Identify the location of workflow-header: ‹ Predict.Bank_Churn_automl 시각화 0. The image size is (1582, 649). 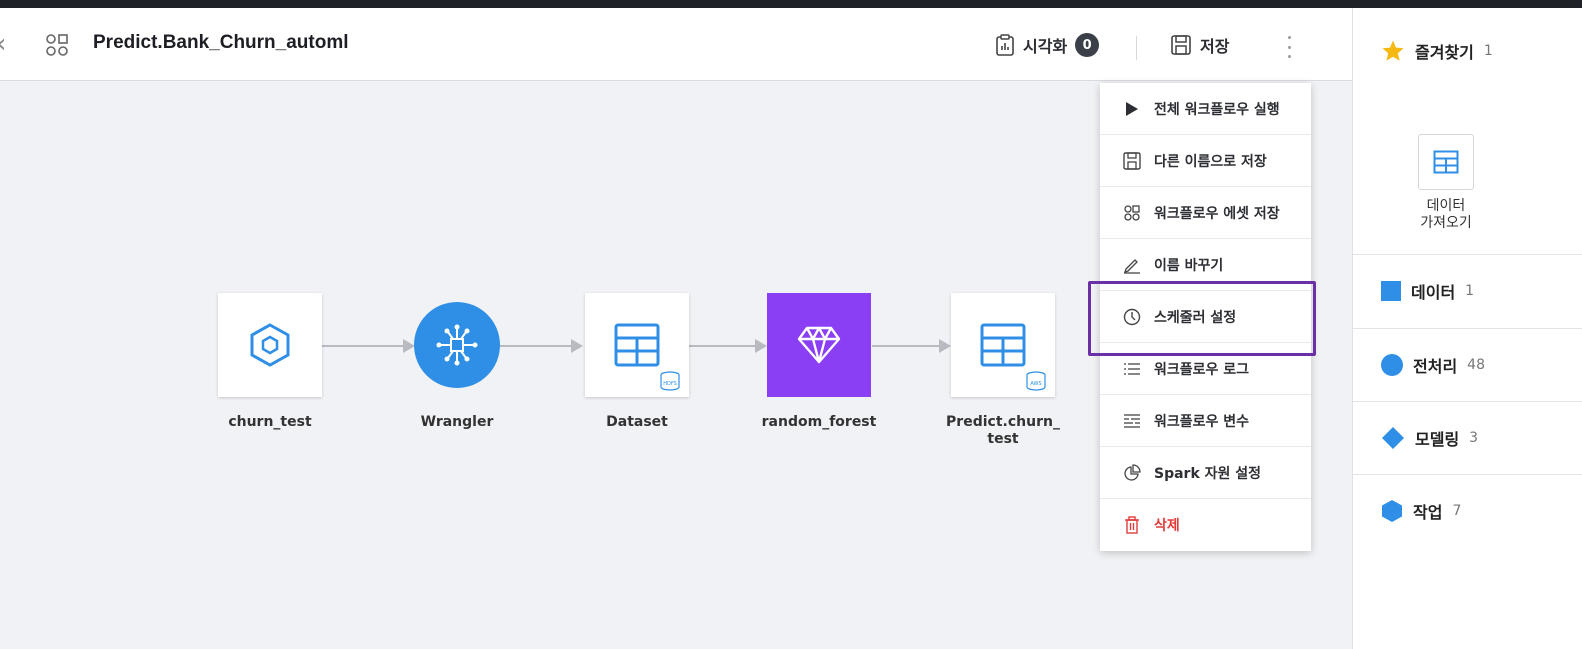
(676, 44).